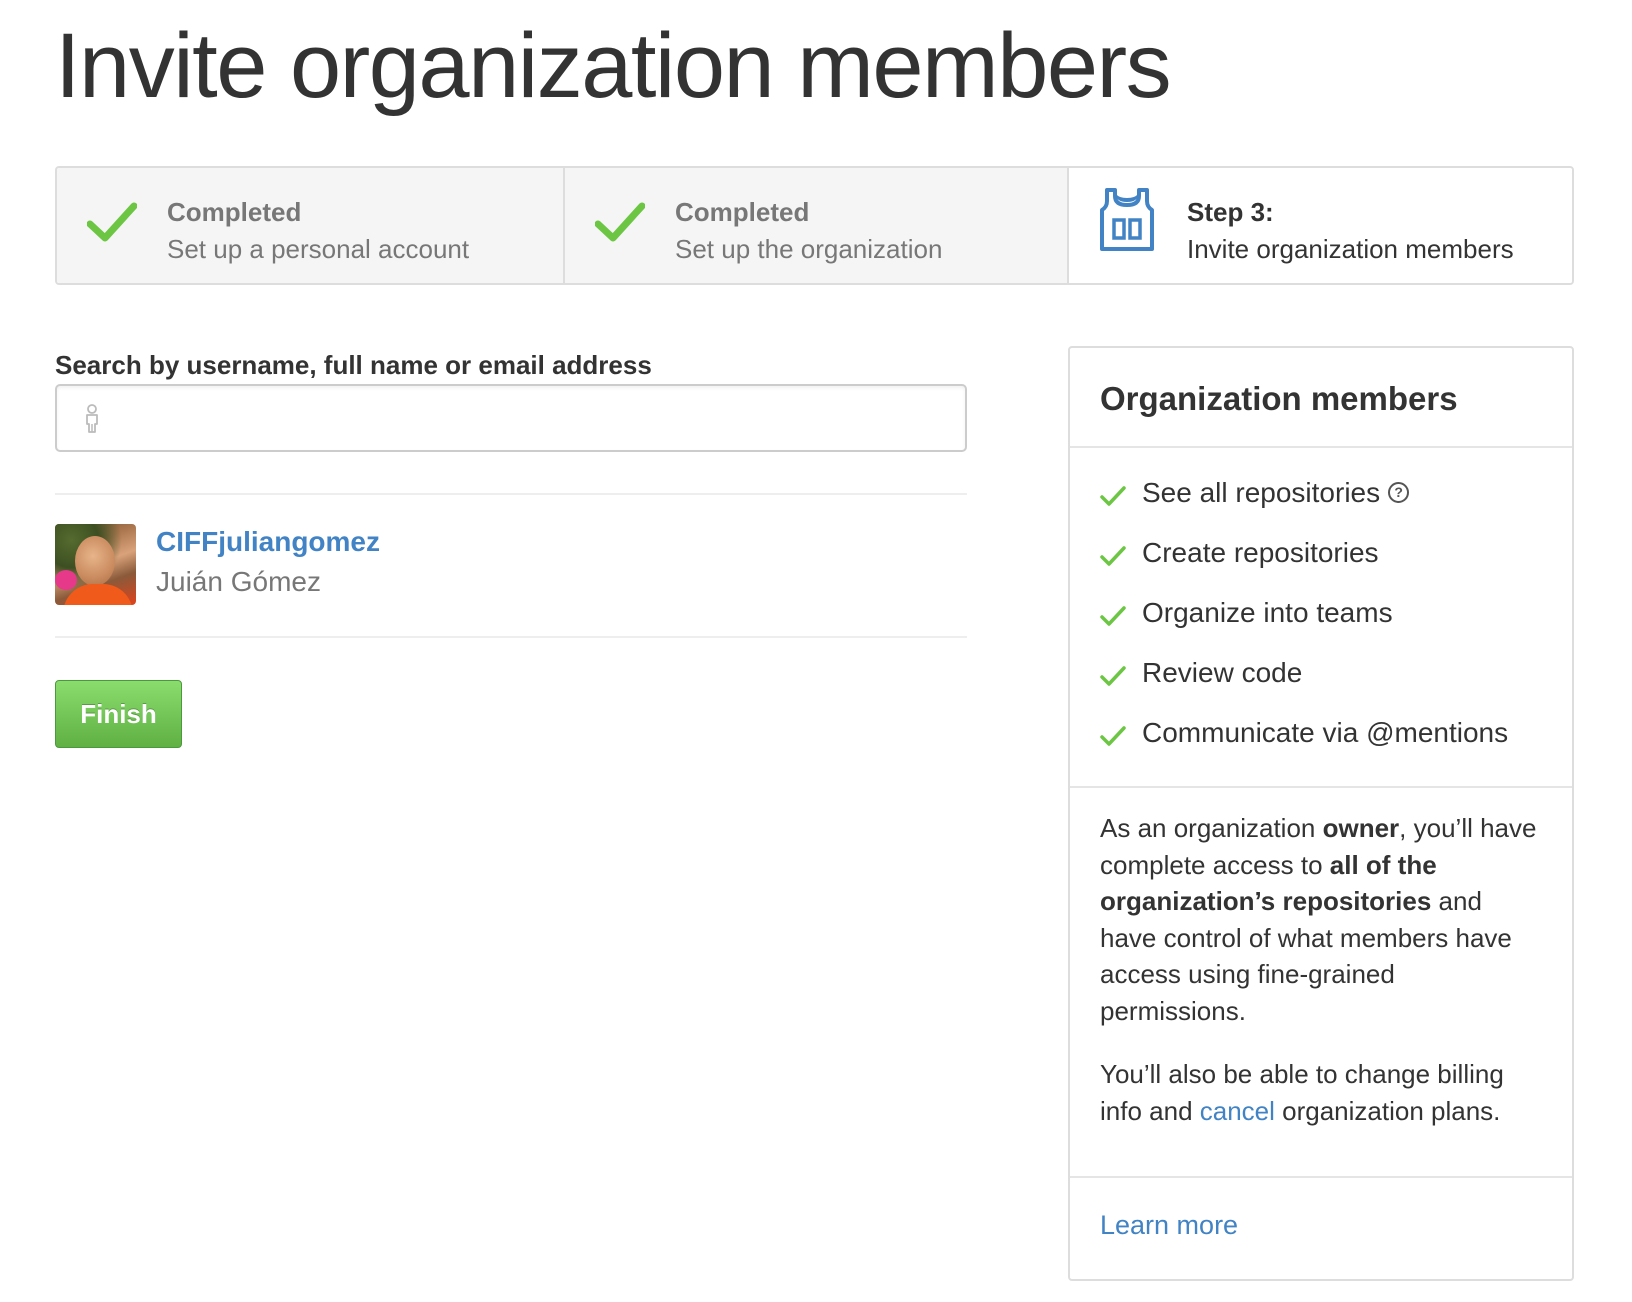  Describe the element at coordinates (1350, 249) in the screenshot. I see `step-label: Invite organization members` at that location.